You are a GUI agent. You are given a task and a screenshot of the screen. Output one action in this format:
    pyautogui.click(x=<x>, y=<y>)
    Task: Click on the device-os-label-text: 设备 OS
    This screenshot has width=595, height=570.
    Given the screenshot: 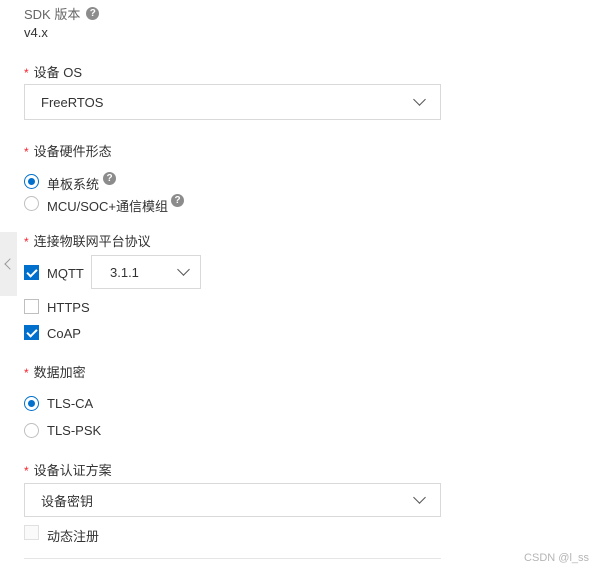 What is the action you would take?
    pyautogui.click(x=58, y=72)
    